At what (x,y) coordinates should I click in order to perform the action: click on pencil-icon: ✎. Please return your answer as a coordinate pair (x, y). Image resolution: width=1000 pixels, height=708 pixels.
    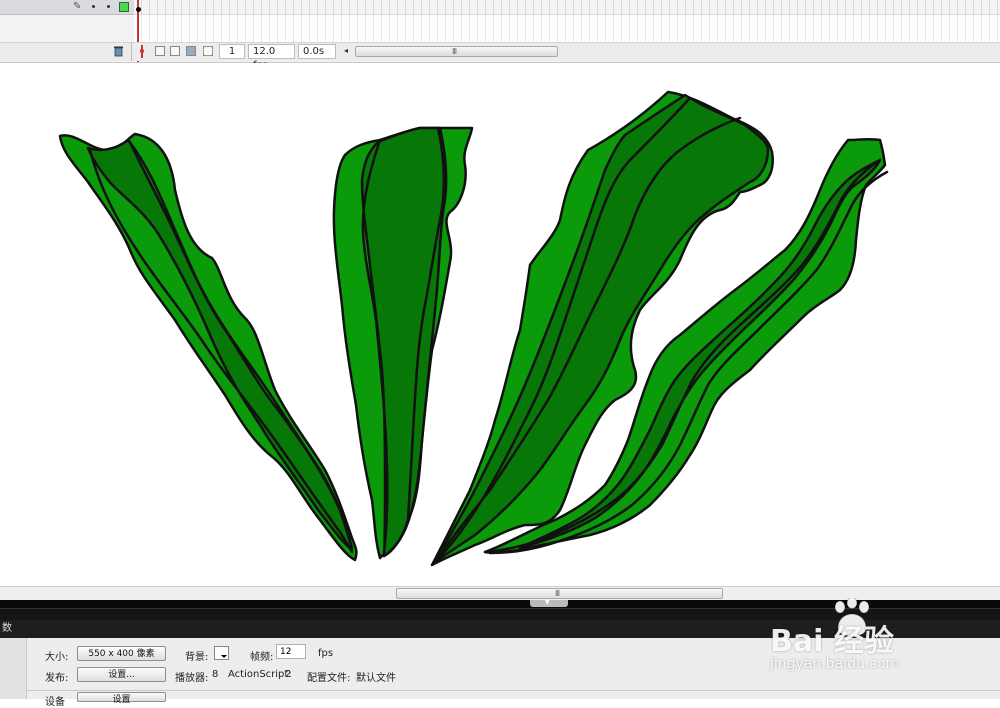
    Looking at the image, I should click on (77, 6).